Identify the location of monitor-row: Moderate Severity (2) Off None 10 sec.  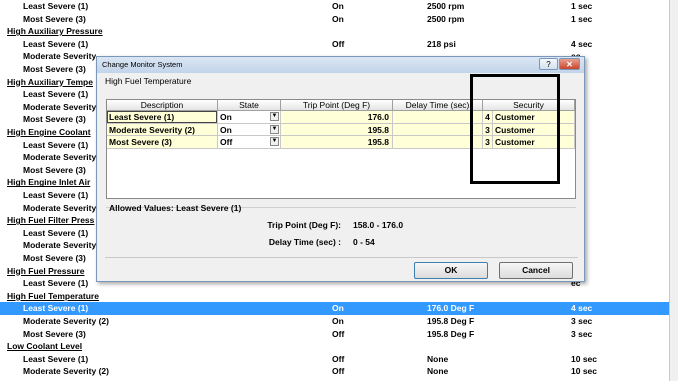
(334, 371).